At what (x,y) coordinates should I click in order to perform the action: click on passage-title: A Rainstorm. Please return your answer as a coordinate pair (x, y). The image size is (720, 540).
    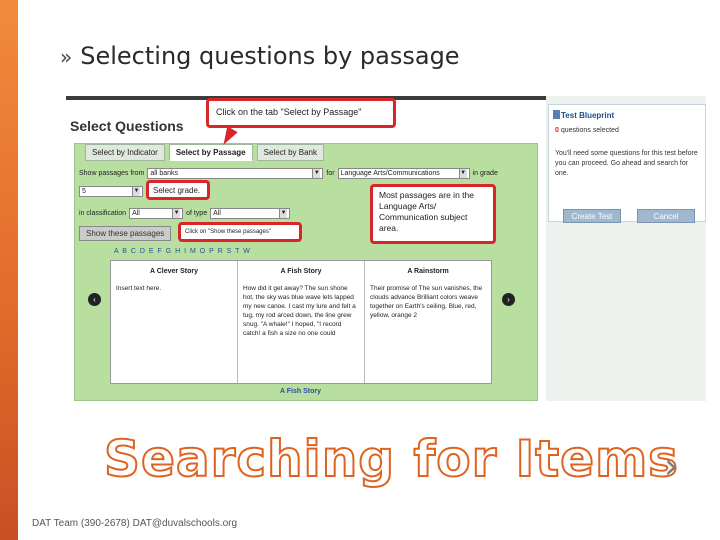
    Looking at the image, I should click on (428, 271).